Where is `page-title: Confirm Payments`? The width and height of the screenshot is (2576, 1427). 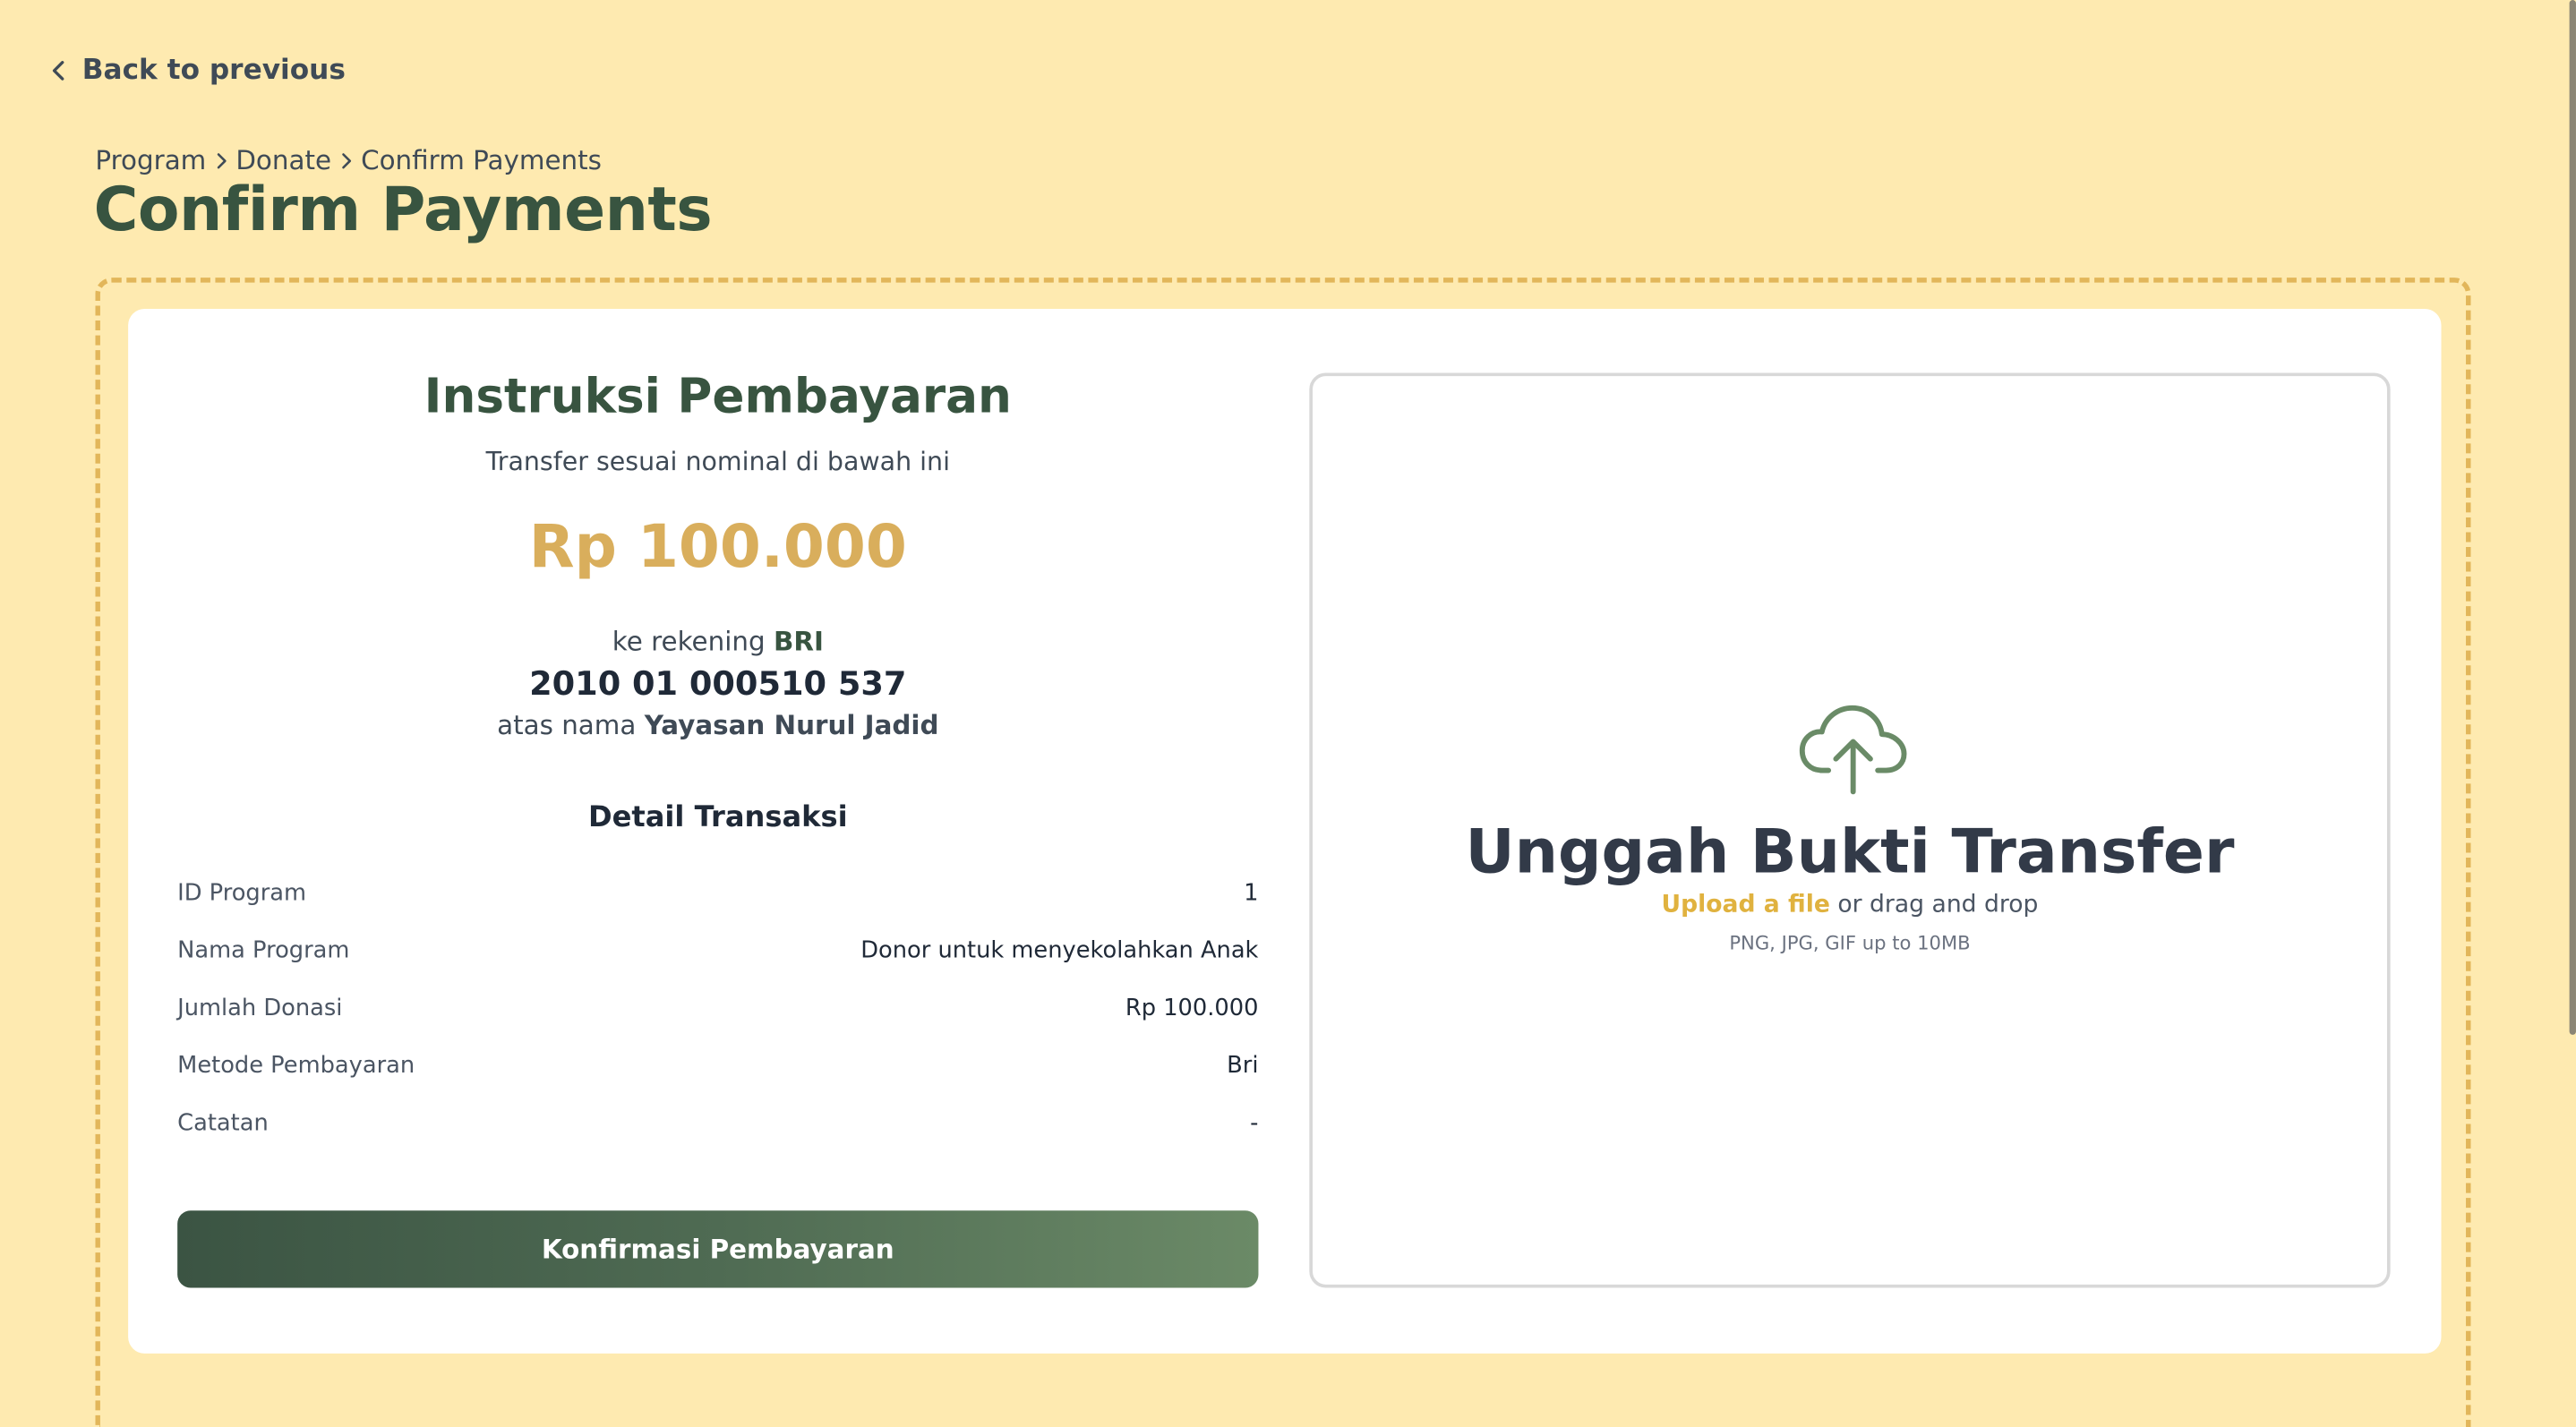 page-title: Confirm Payments is located at coordinates (403, 210).